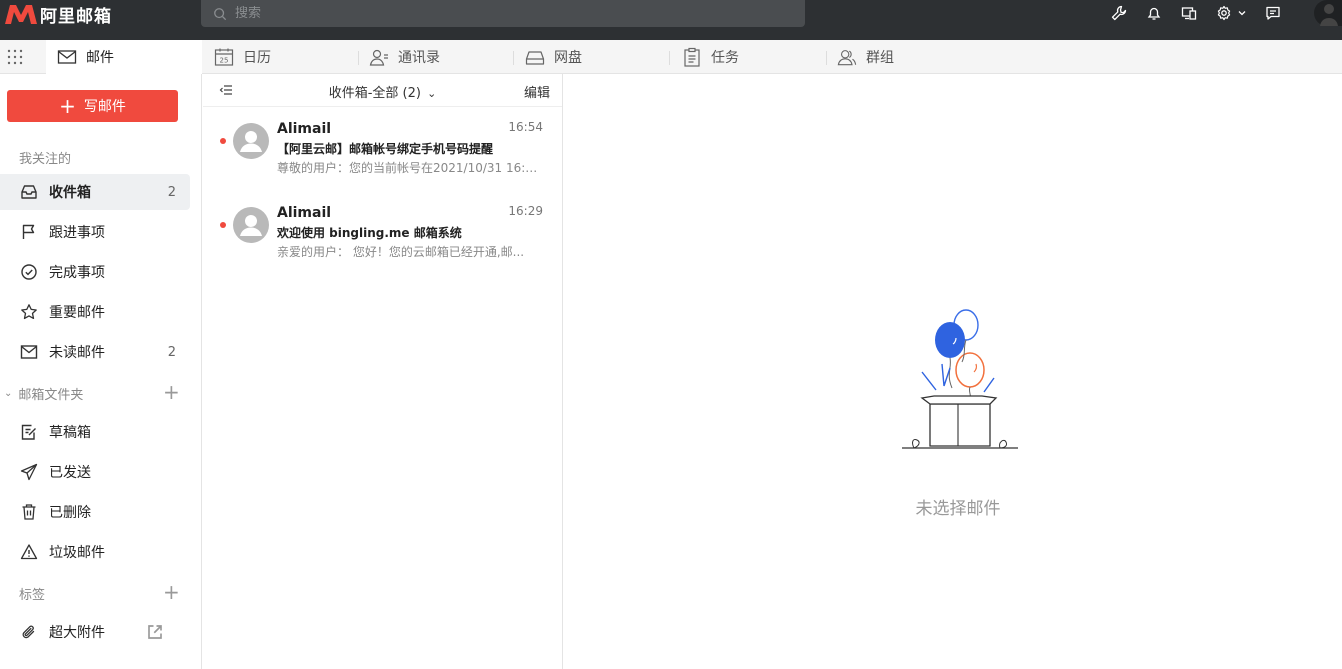  What do you see at coordinates (725, 58) in the screenshot?
I see `tab-label: 任务` at bounding box center [725, 58].